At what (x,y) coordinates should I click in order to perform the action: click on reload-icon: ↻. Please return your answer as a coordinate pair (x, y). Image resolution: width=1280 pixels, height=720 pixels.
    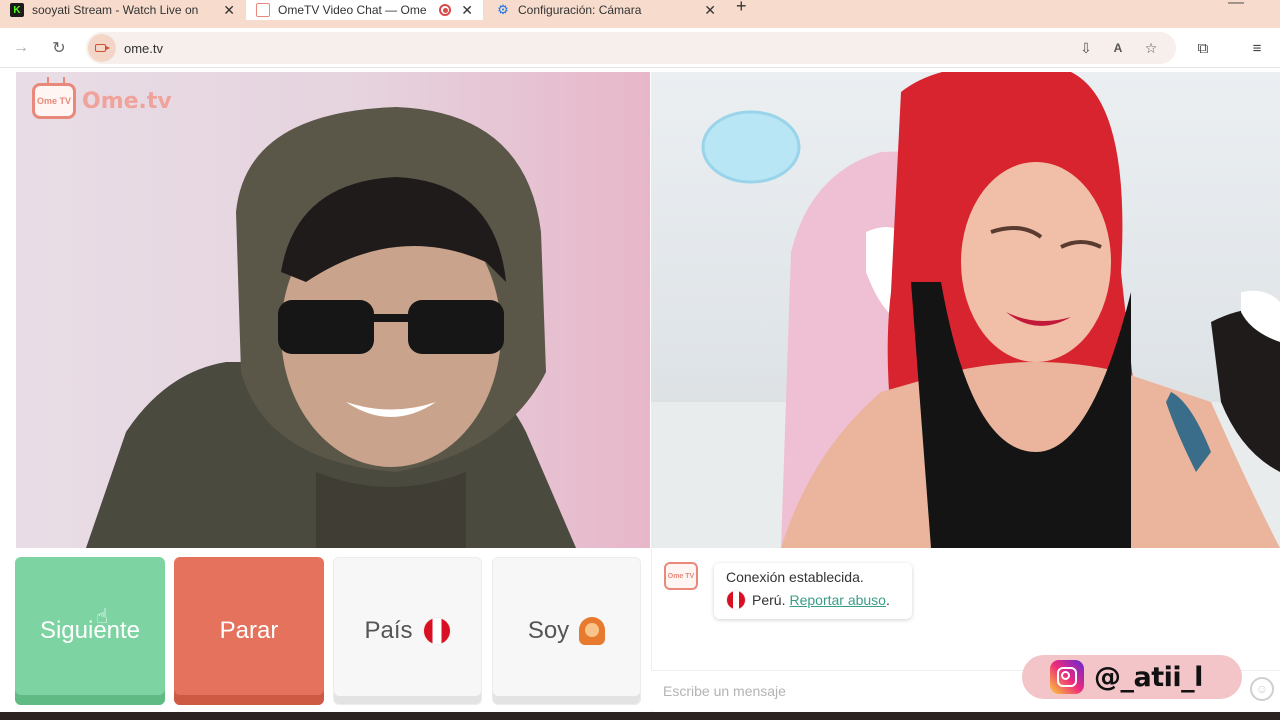
    Looking at the image, I should click on (59, 48).